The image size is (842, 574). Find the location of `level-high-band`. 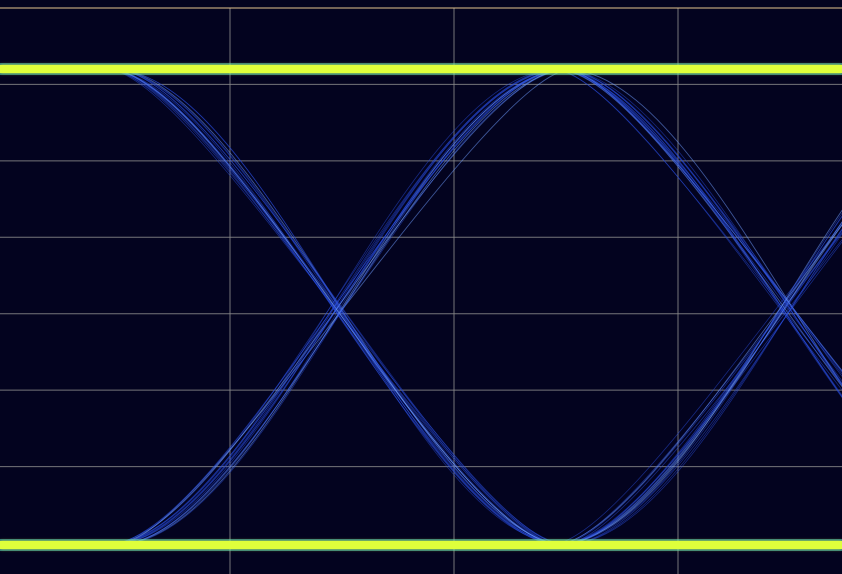

level-high-band is located at coordinates (421, 69).